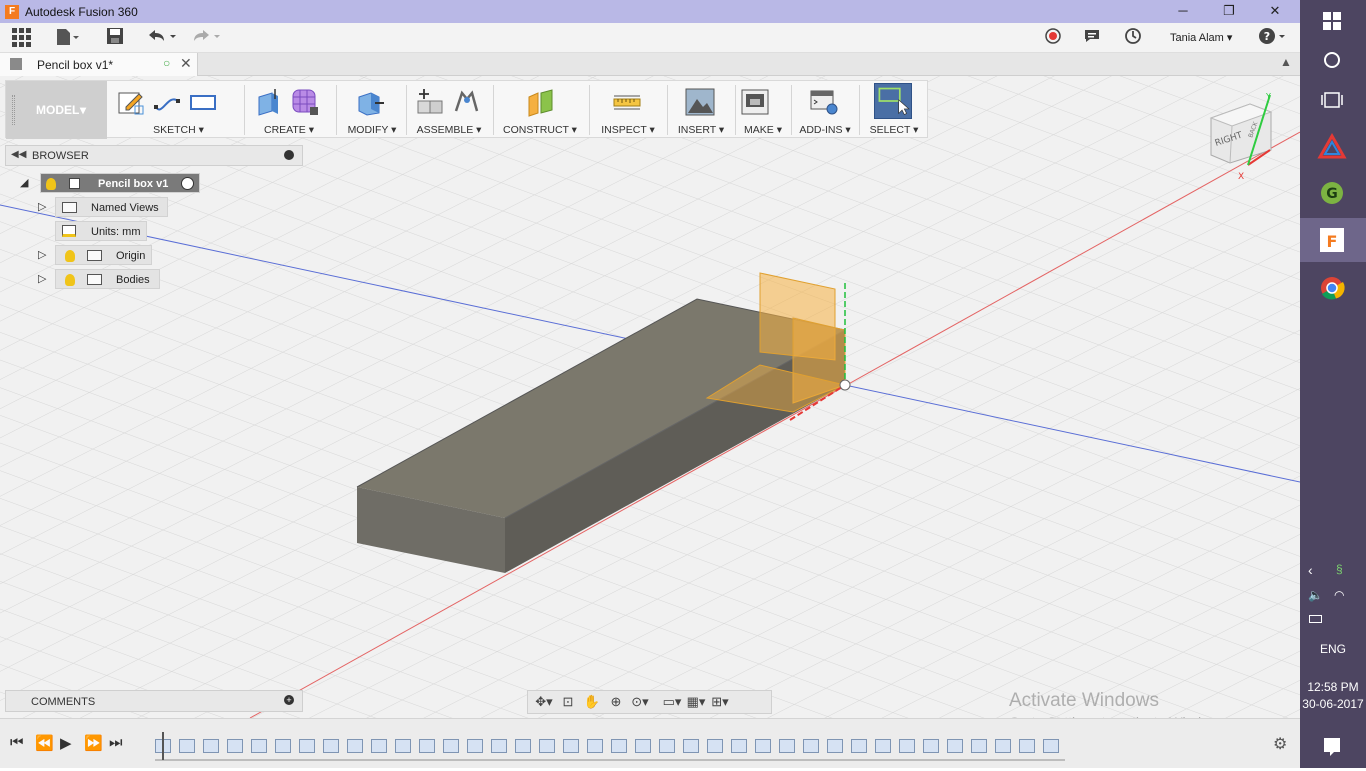 This screenshot has width=1366, height=771. Describe the element at coordinates (163, 746) in the screenshot. I see `timeline-marker` at that location.